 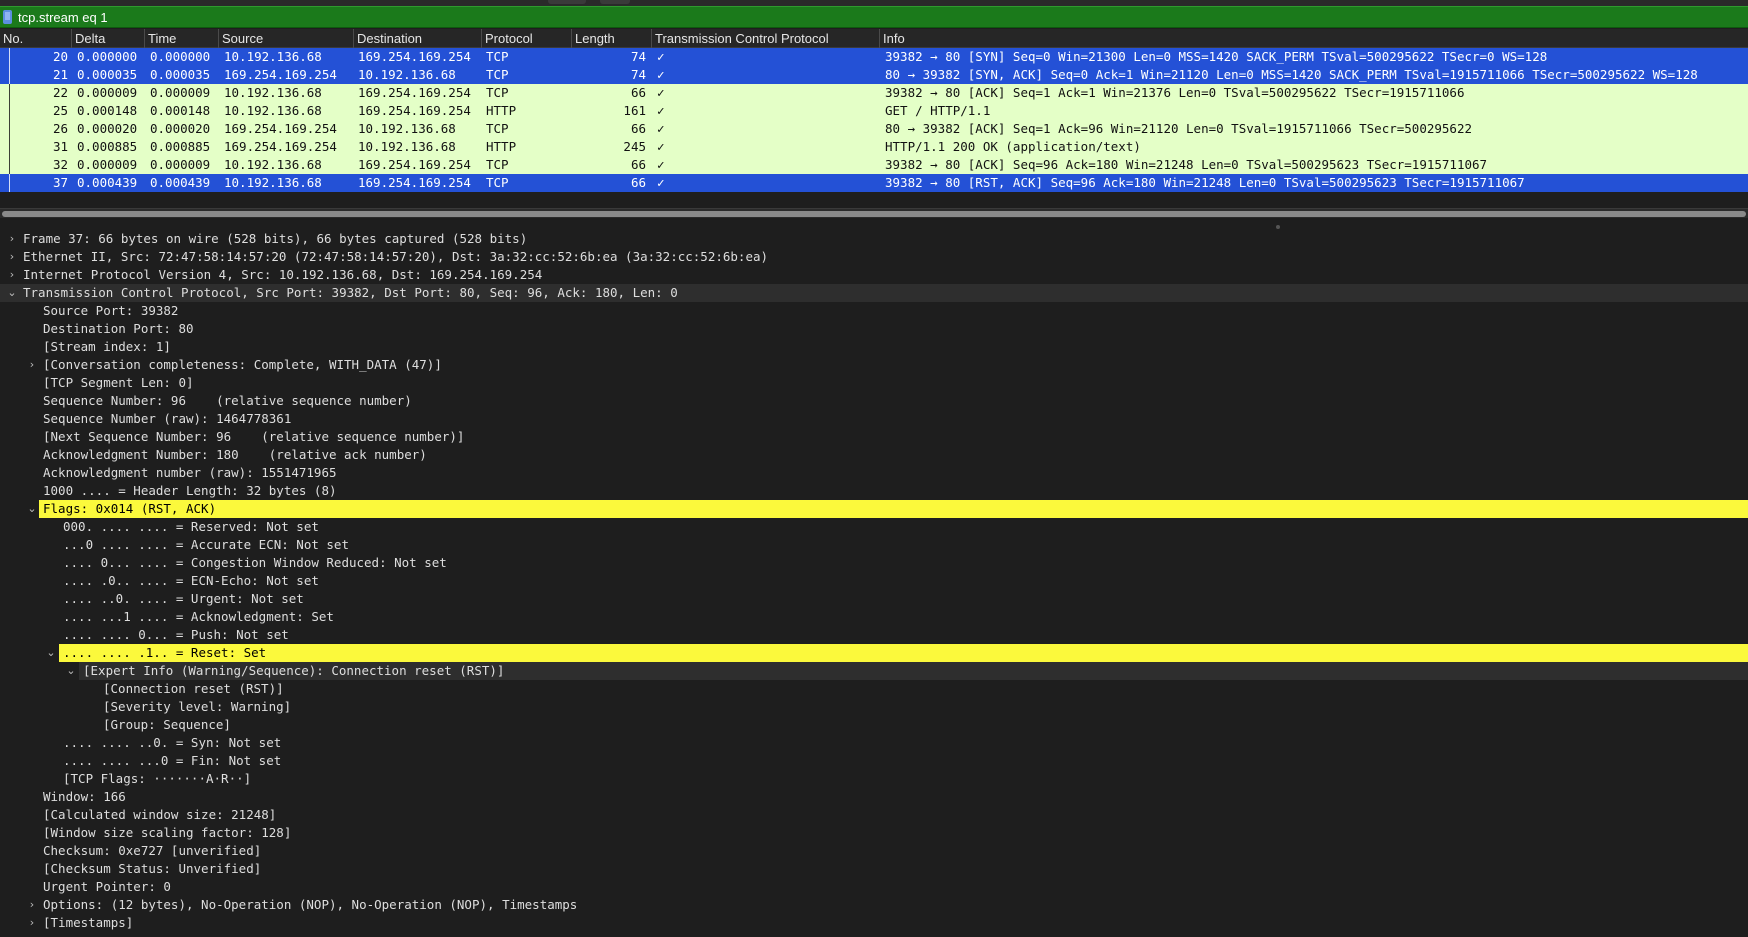 I want to click on packet-info: GET / HTTP/1.1, so click(x=938, y=110).